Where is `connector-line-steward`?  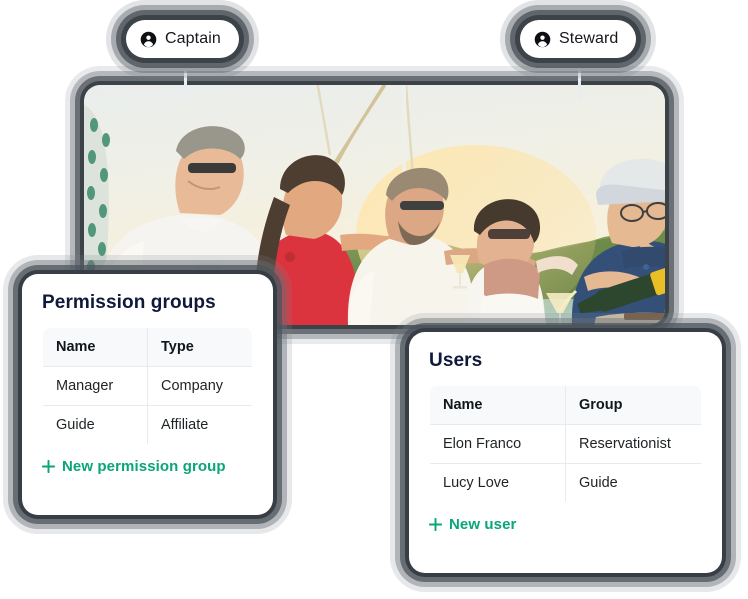
connector-line-steward is located at coordinates (579, 79).